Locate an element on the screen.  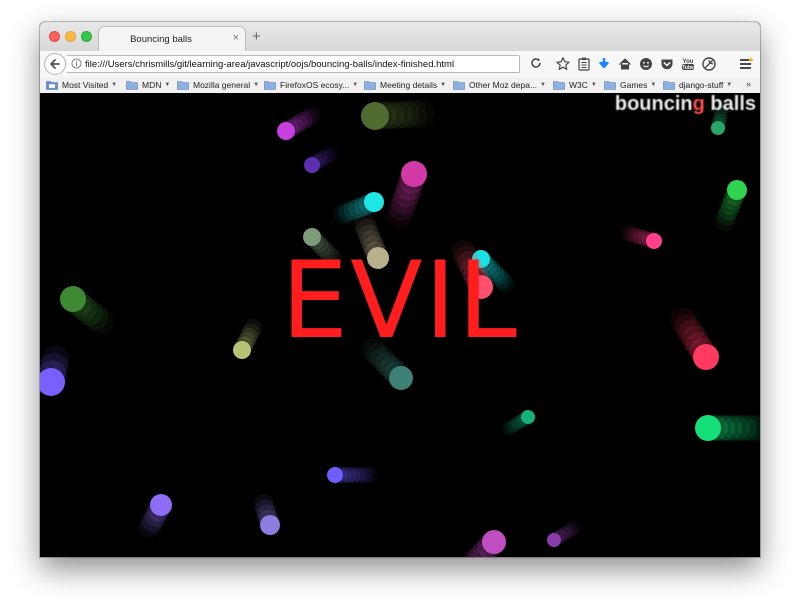
new-tab-button: + is located at coordinates (256, 36).